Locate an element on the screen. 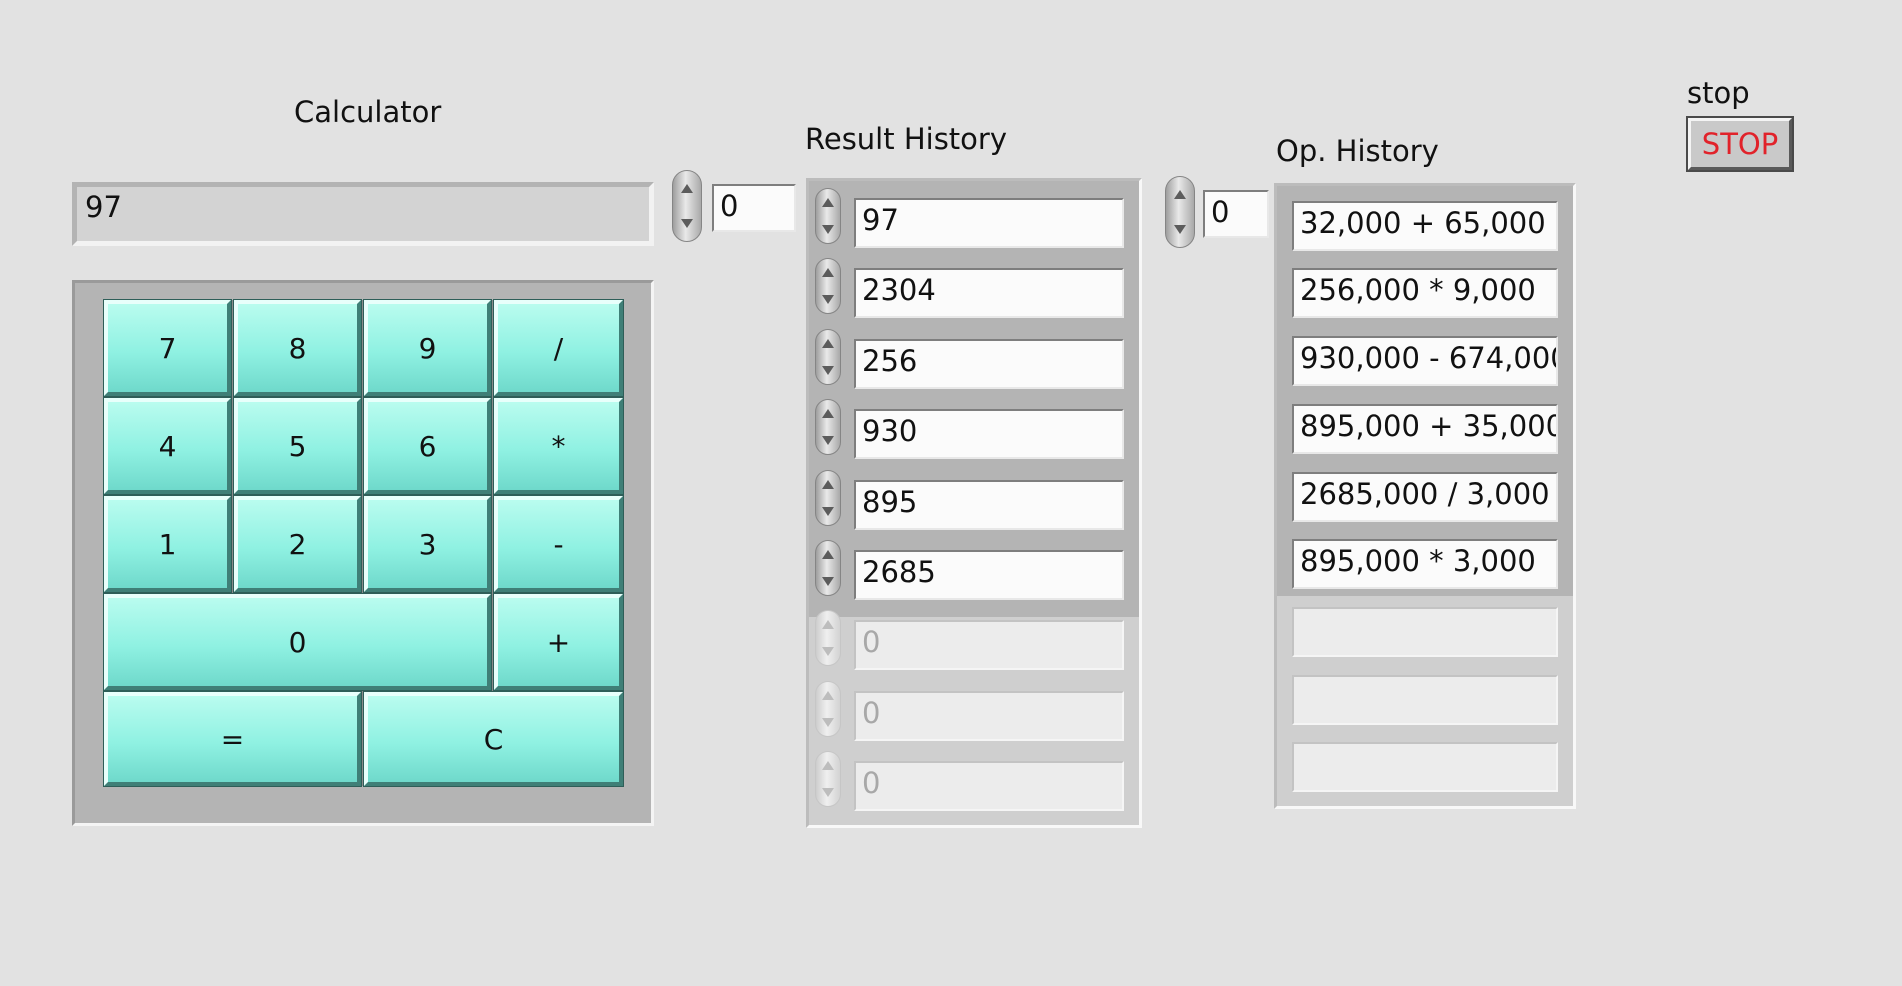 The image size is (1902, 986). key-multiply: * is located at coordinates (558, 446).